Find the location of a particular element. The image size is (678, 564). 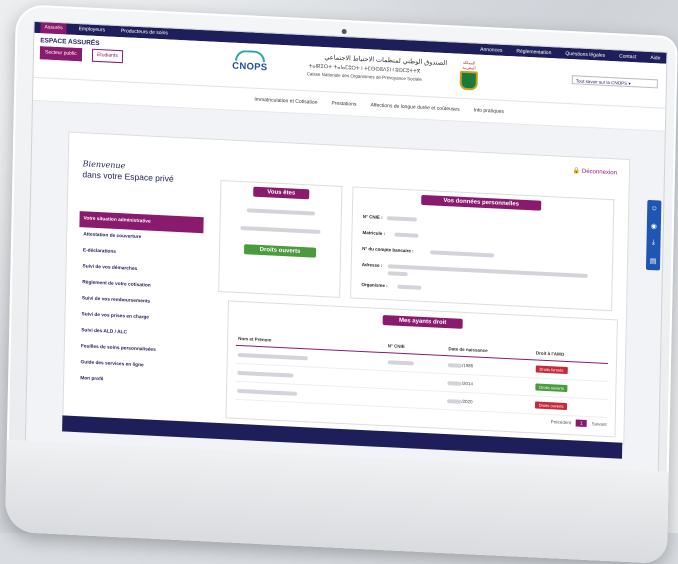

field-organisme: Organisme : is located at coordinates (374, 285).